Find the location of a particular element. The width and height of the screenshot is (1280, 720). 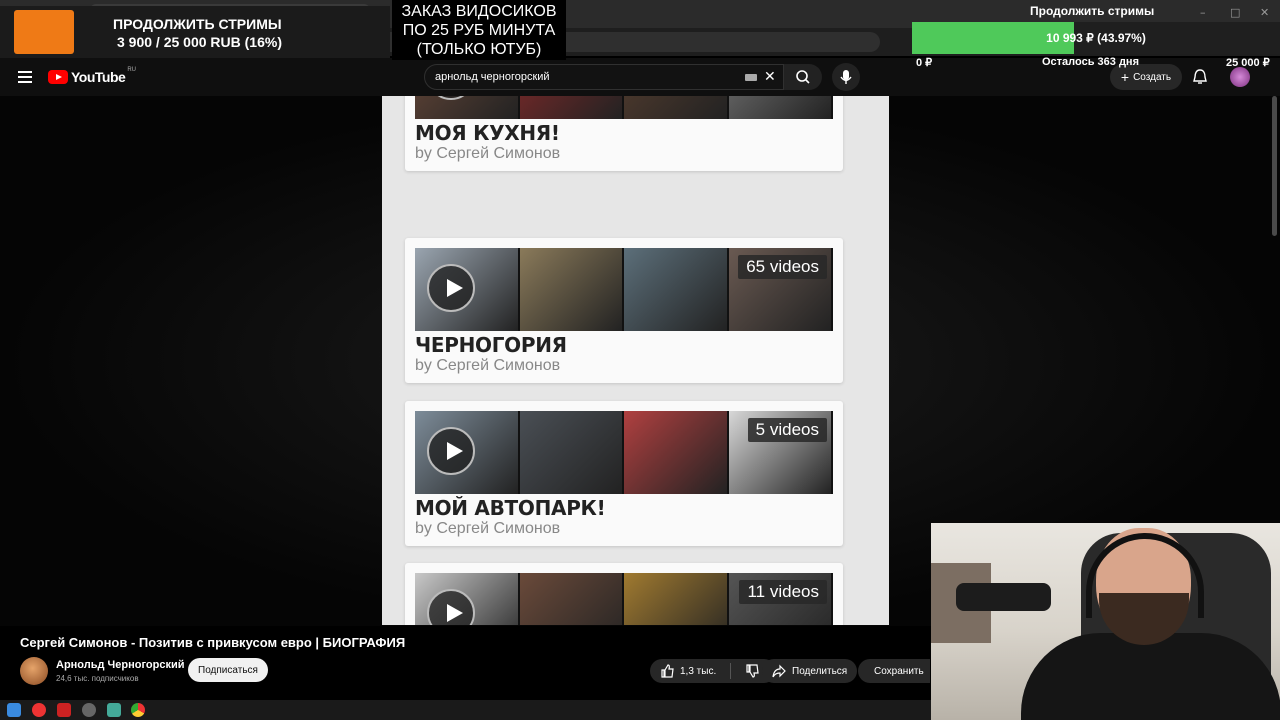

account-avatar is located at coordinates (1240, 77).